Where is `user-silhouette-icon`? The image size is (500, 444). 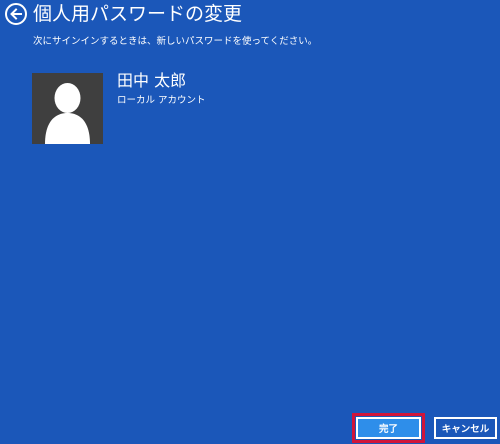
user-silhouette-icon is located at coordinates (67, 113).